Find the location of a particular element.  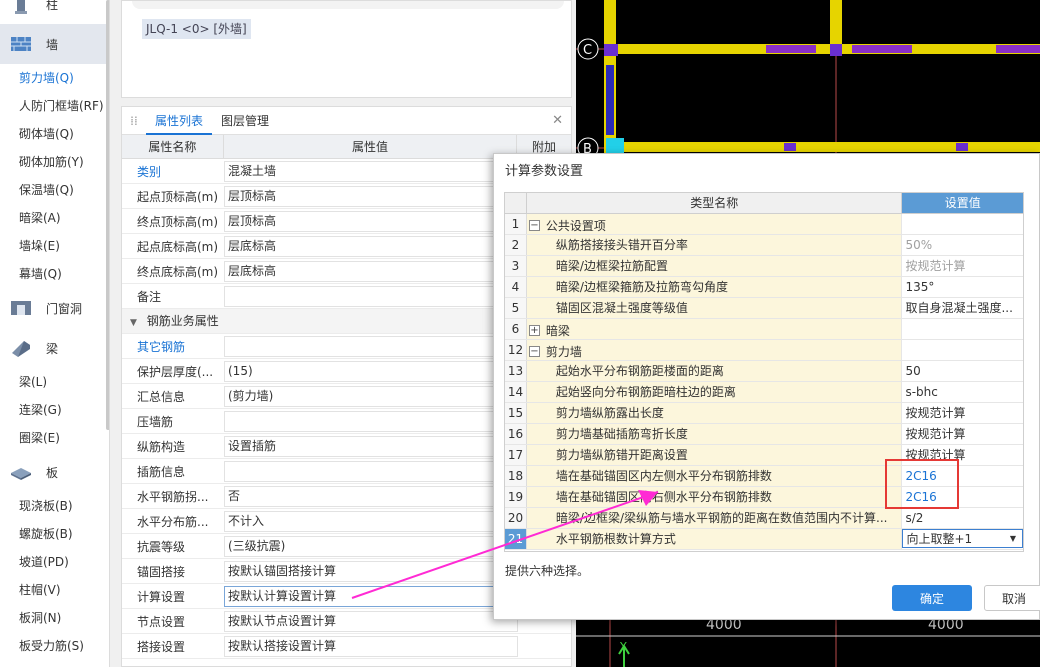

nav-item-ramp: 坡道(PD) is located at coordinates (54, 562).